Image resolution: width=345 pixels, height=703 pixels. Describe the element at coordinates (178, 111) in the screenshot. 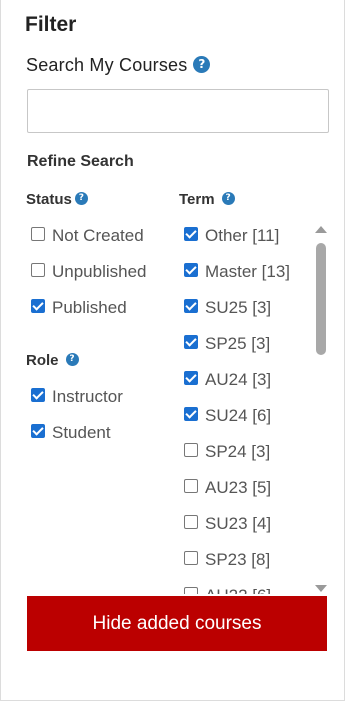

I see `search-input` at that location.